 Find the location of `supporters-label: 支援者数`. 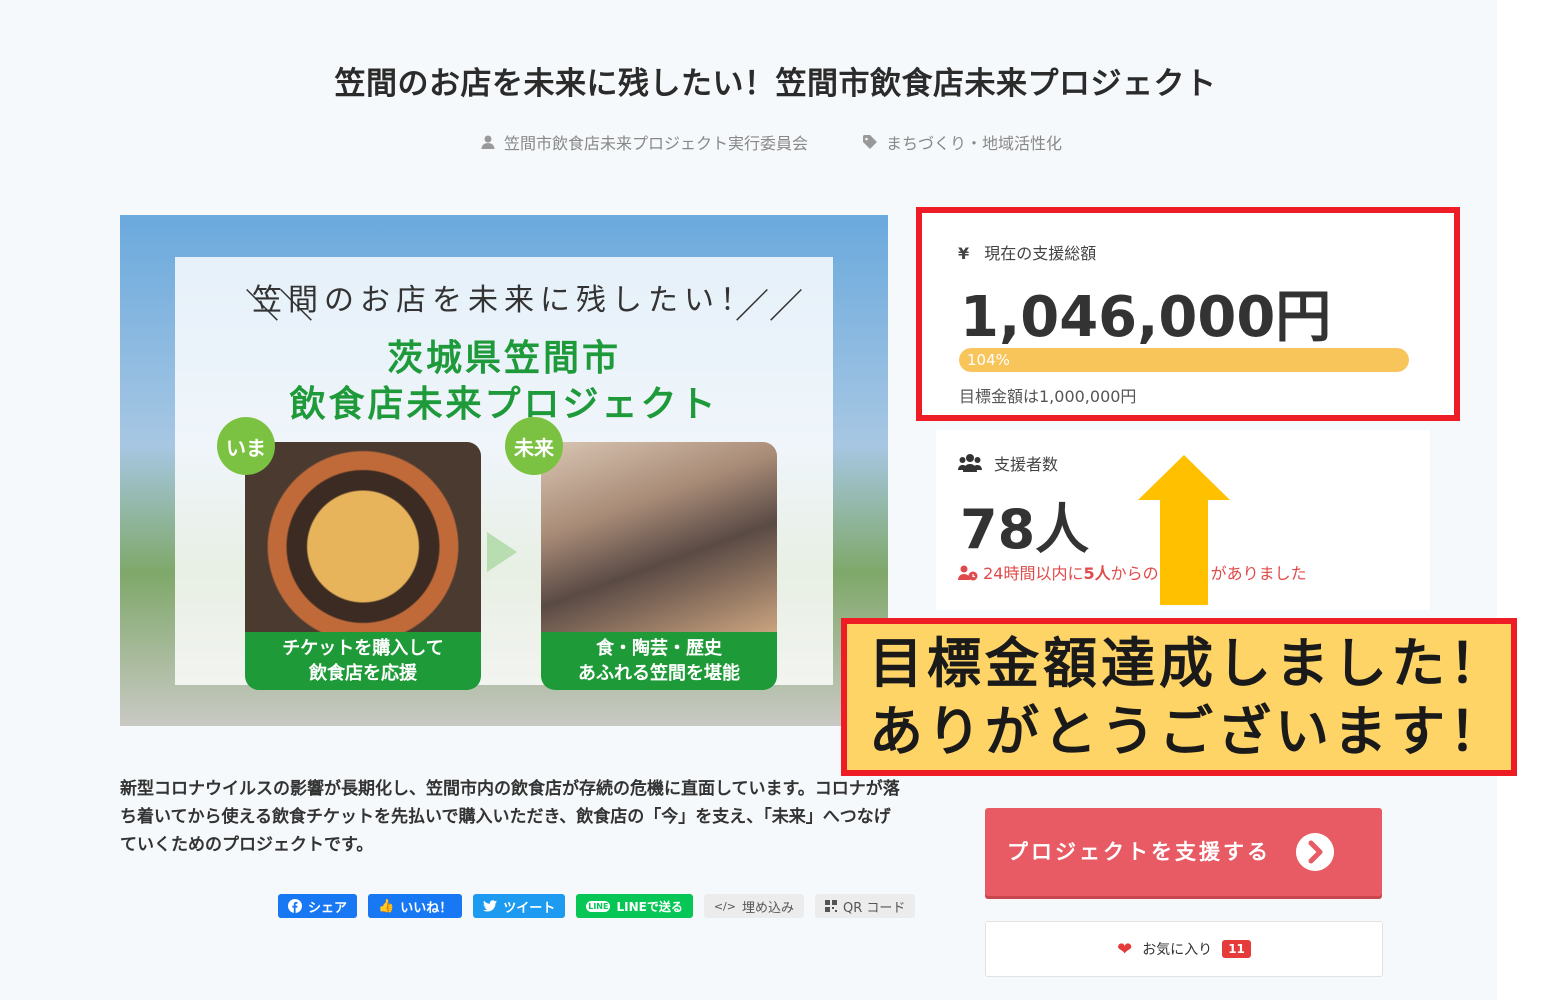

supporters-label: 支援者数 is located at coordinates (1026, 464).